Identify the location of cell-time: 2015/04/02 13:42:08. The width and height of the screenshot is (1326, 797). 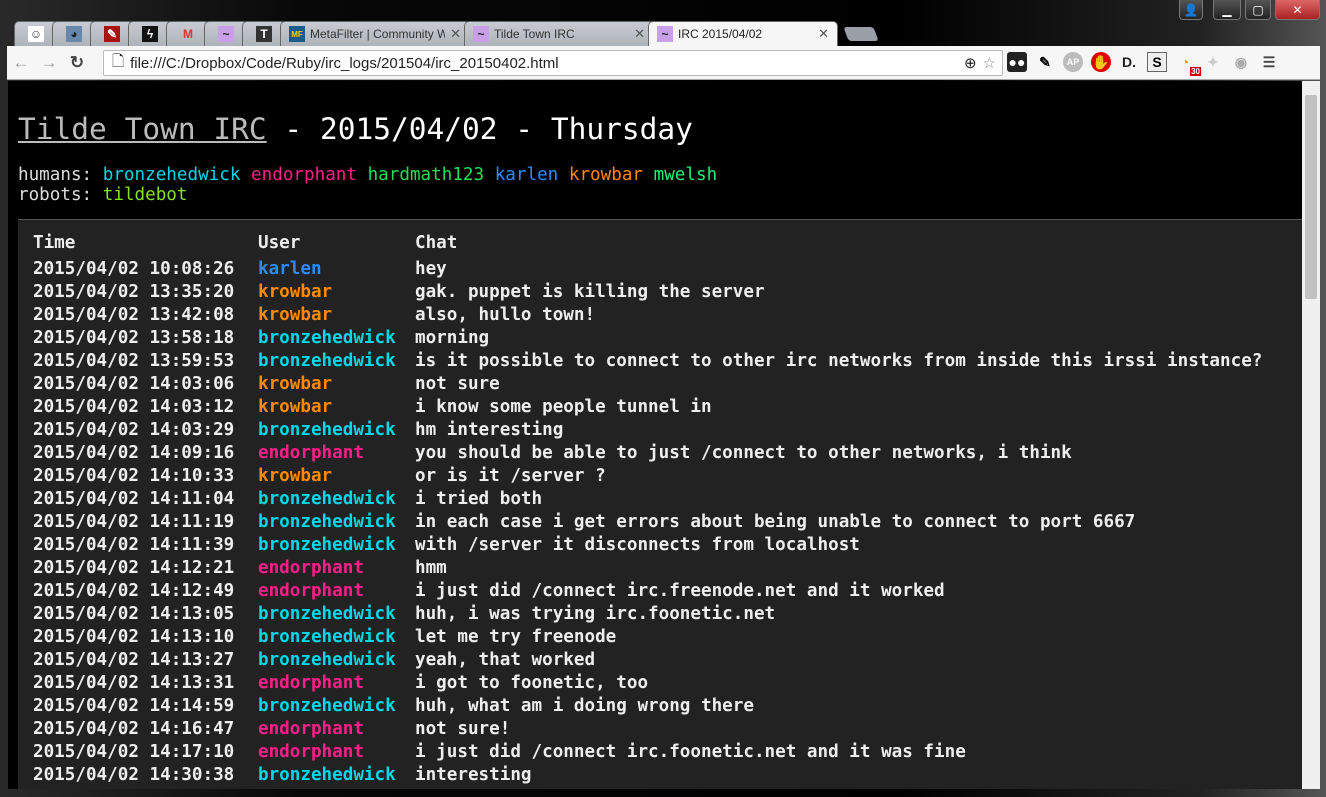
(134, 315).